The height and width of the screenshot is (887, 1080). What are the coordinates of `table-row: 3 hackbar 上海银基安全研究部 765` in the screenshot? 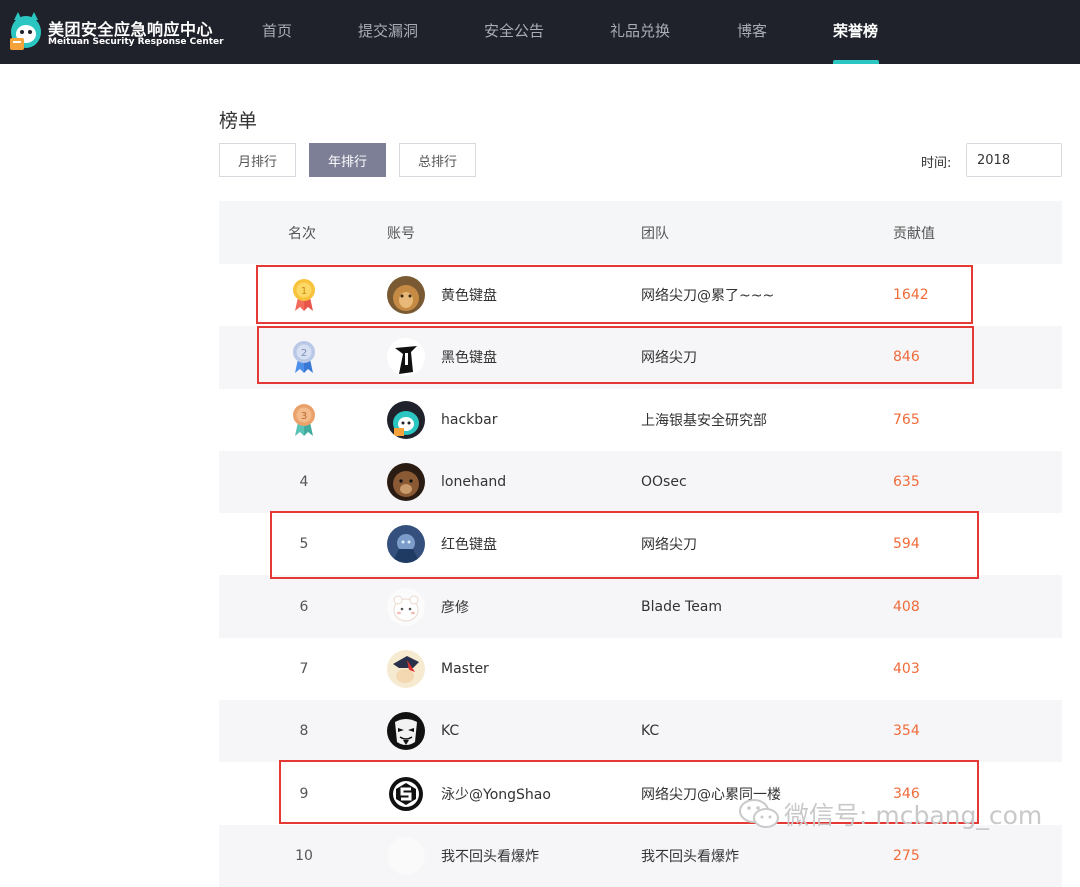 It's located at (640, 420).